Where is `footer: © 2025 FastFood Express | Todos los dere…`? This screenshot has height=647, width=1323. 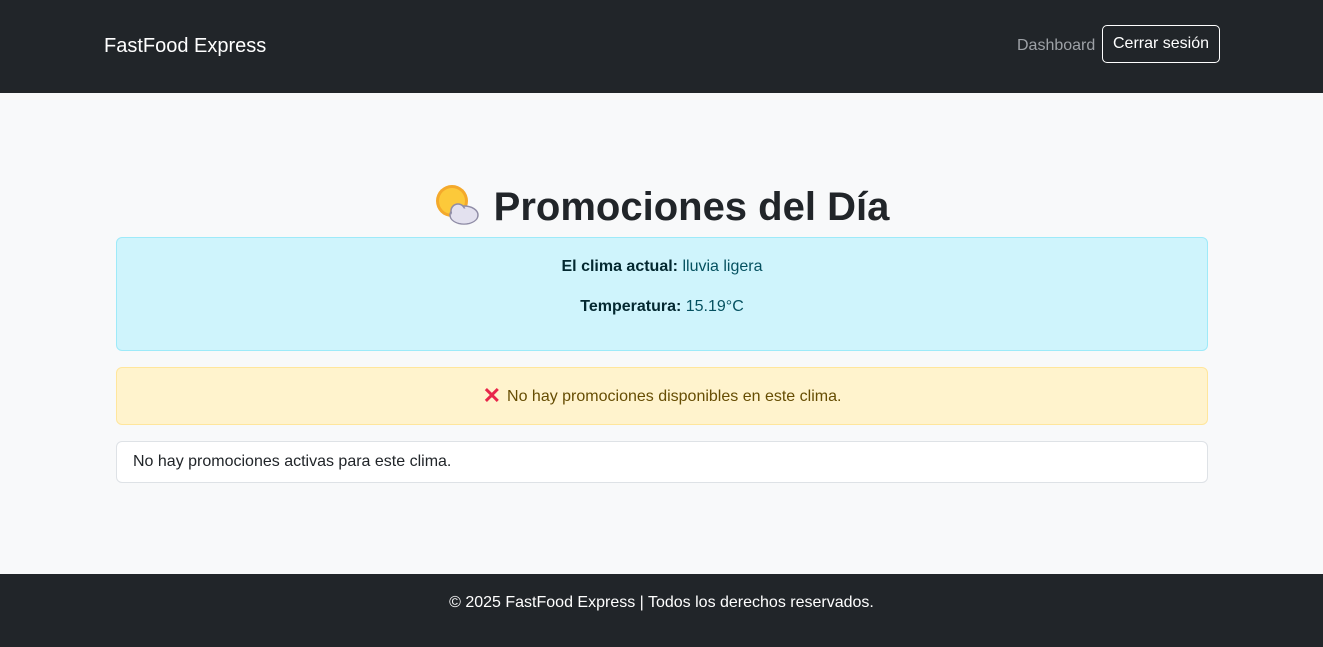
footer: © 2025 FastFood Express | Todos los dere… is located at coordinates (661, 610).